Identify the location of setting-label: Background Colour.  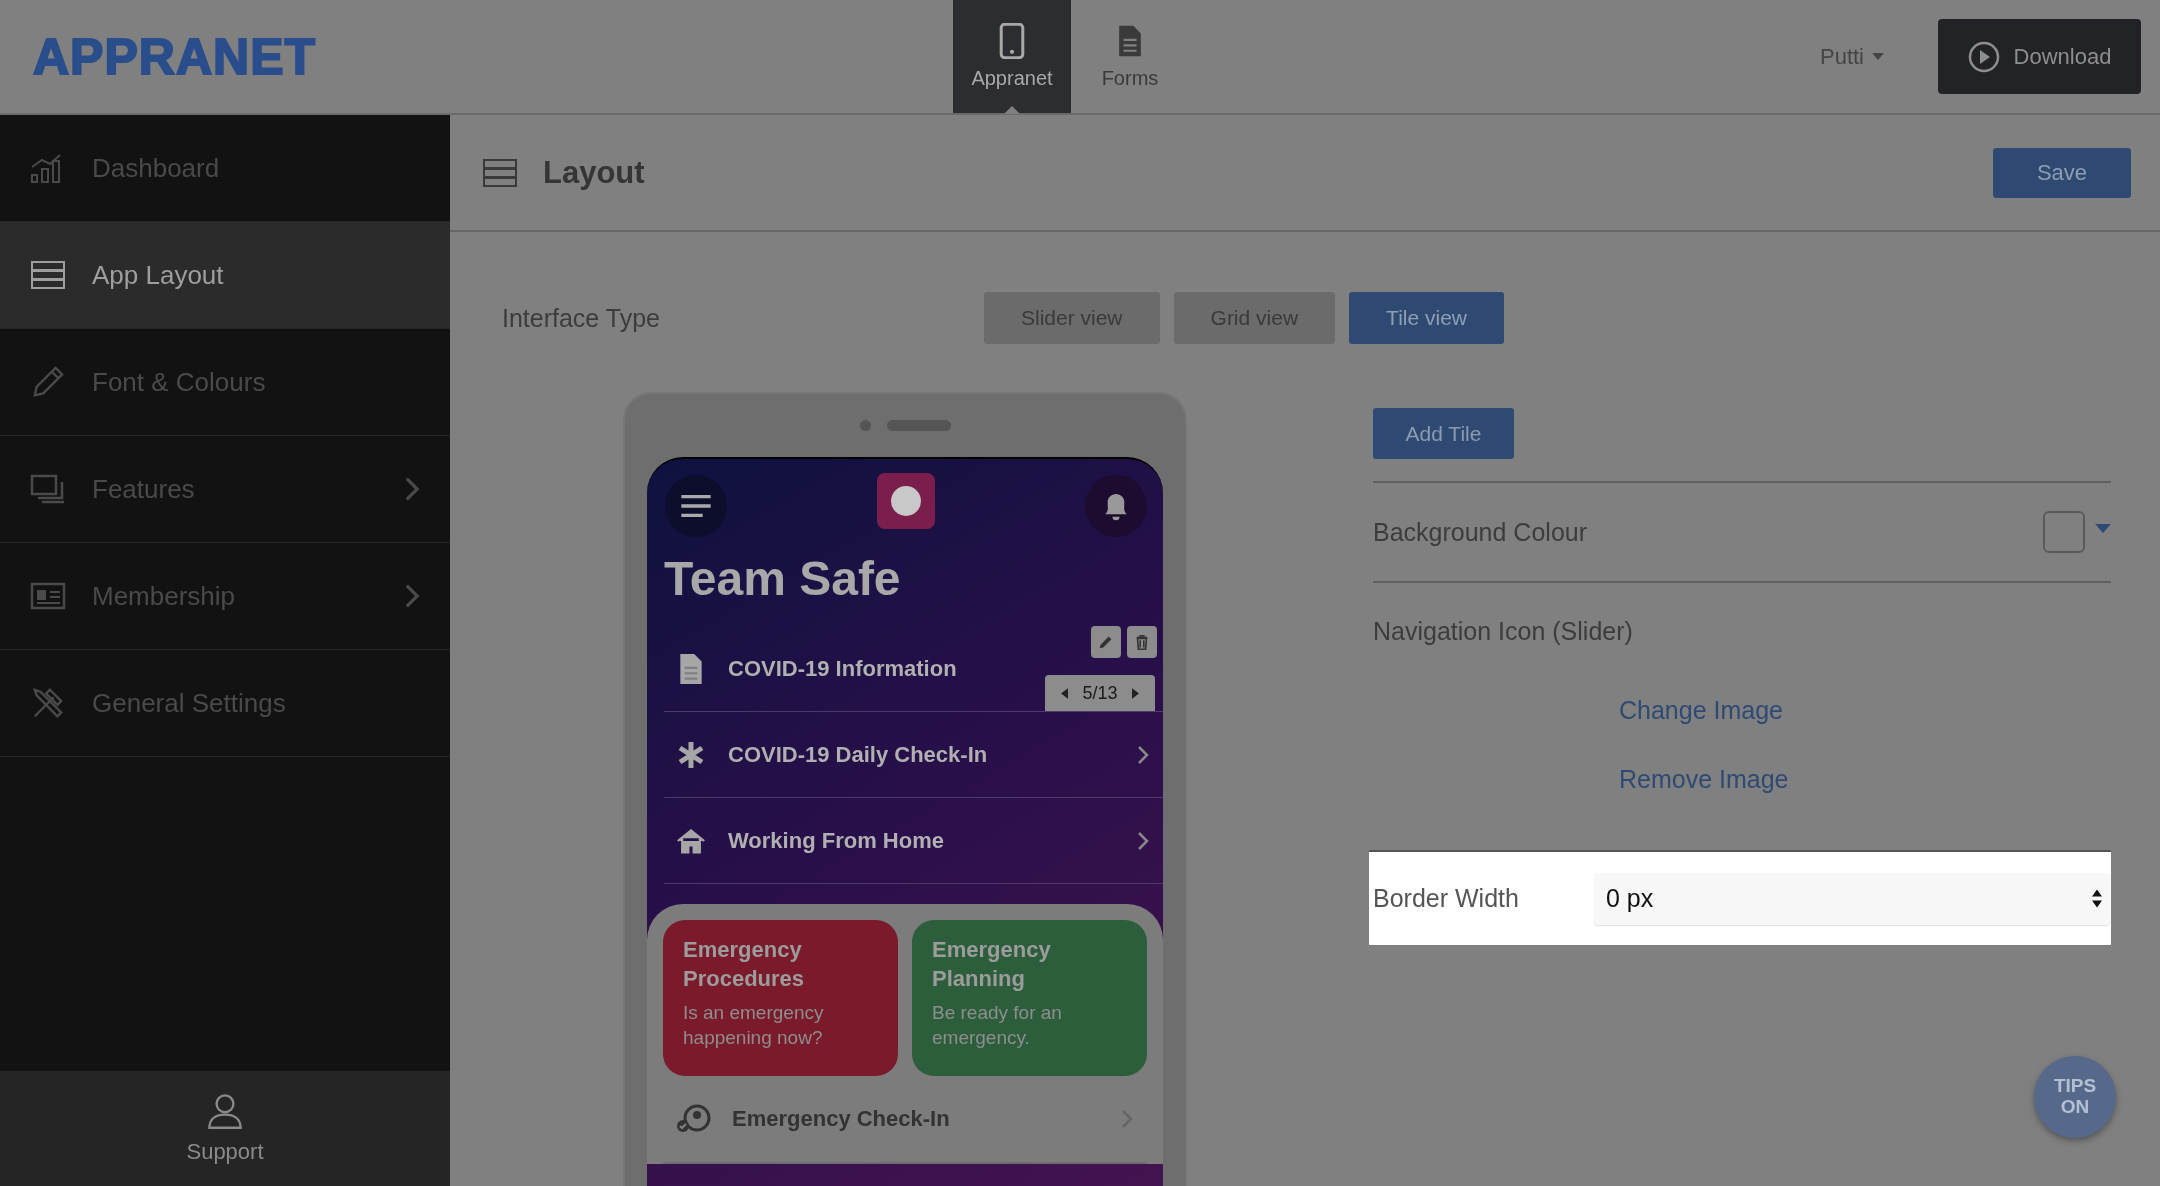
(1480, 532).